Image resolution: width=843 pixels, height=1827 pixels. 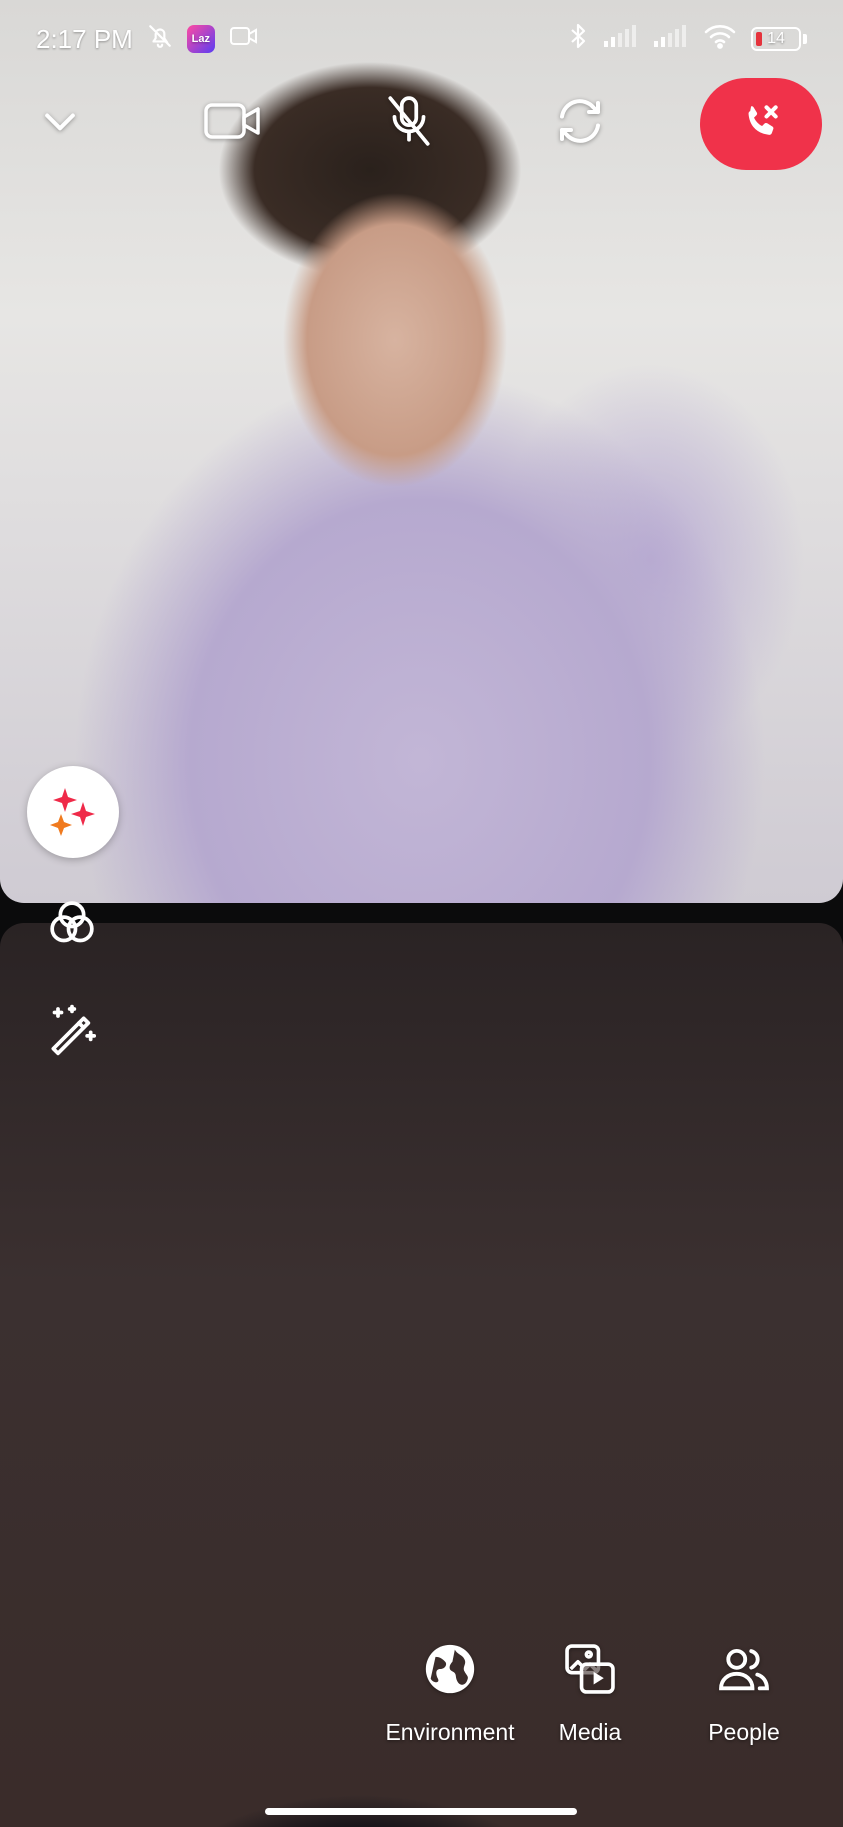 I want to click on filters-button, so click(x=72, y=925).